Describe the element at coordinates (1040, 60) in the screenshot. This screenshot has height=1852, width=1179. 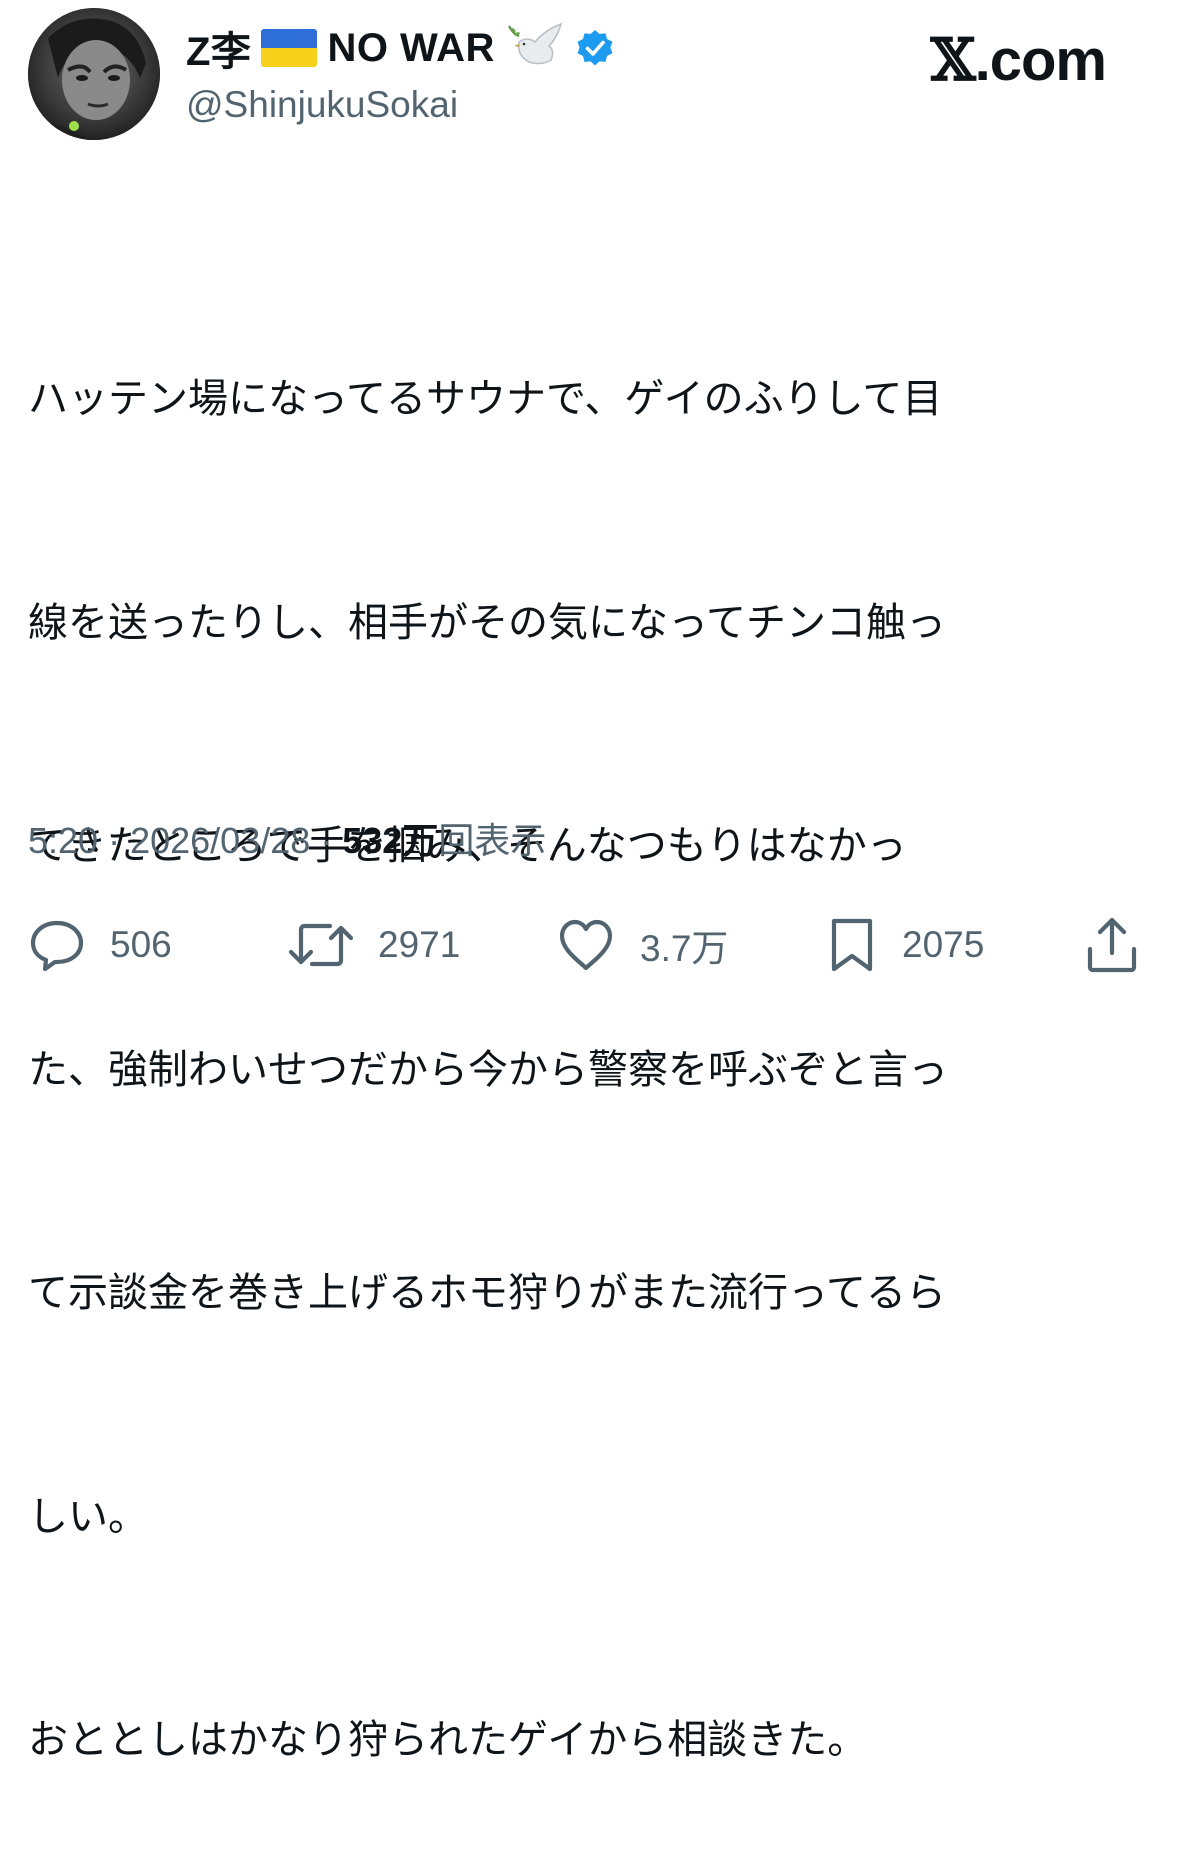
I see `x-logo-text: .com` at that location.